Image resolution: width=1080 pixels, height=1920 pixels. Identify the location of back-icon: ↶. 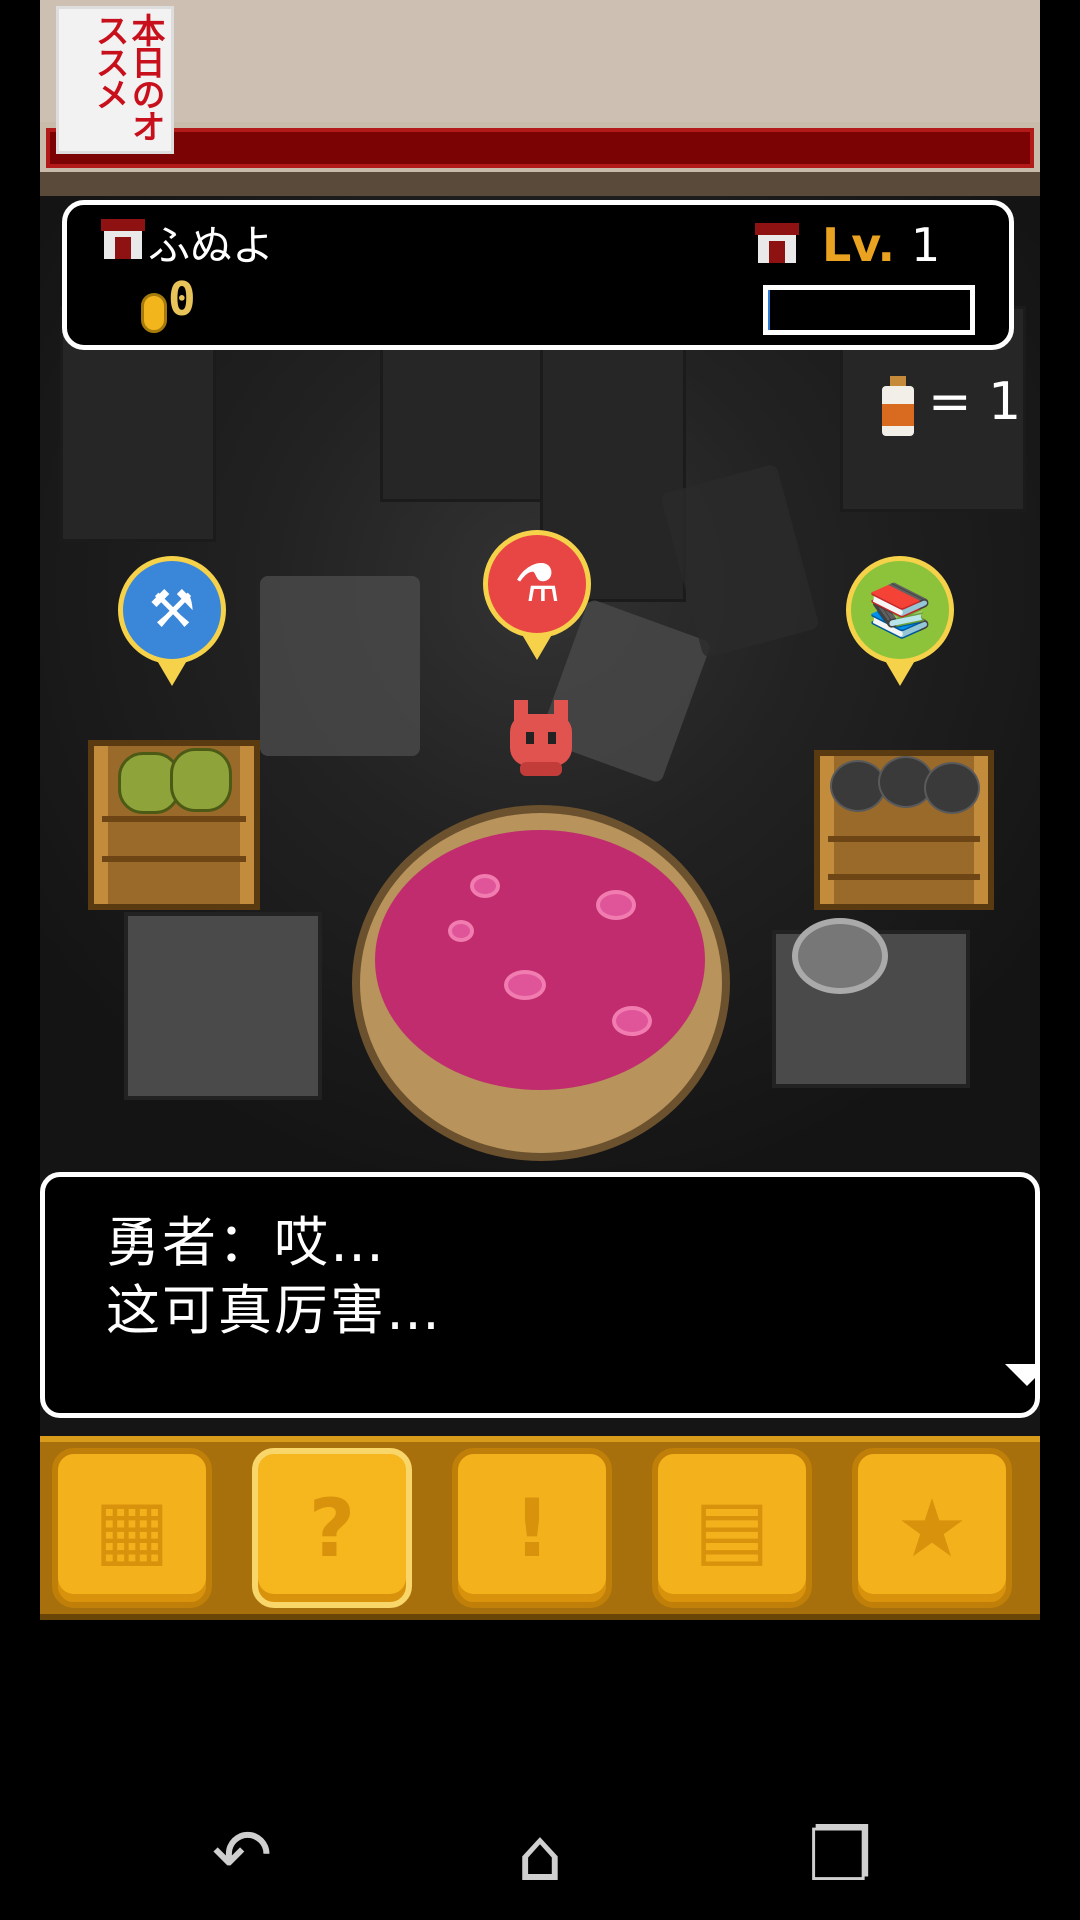
(242, 1855).